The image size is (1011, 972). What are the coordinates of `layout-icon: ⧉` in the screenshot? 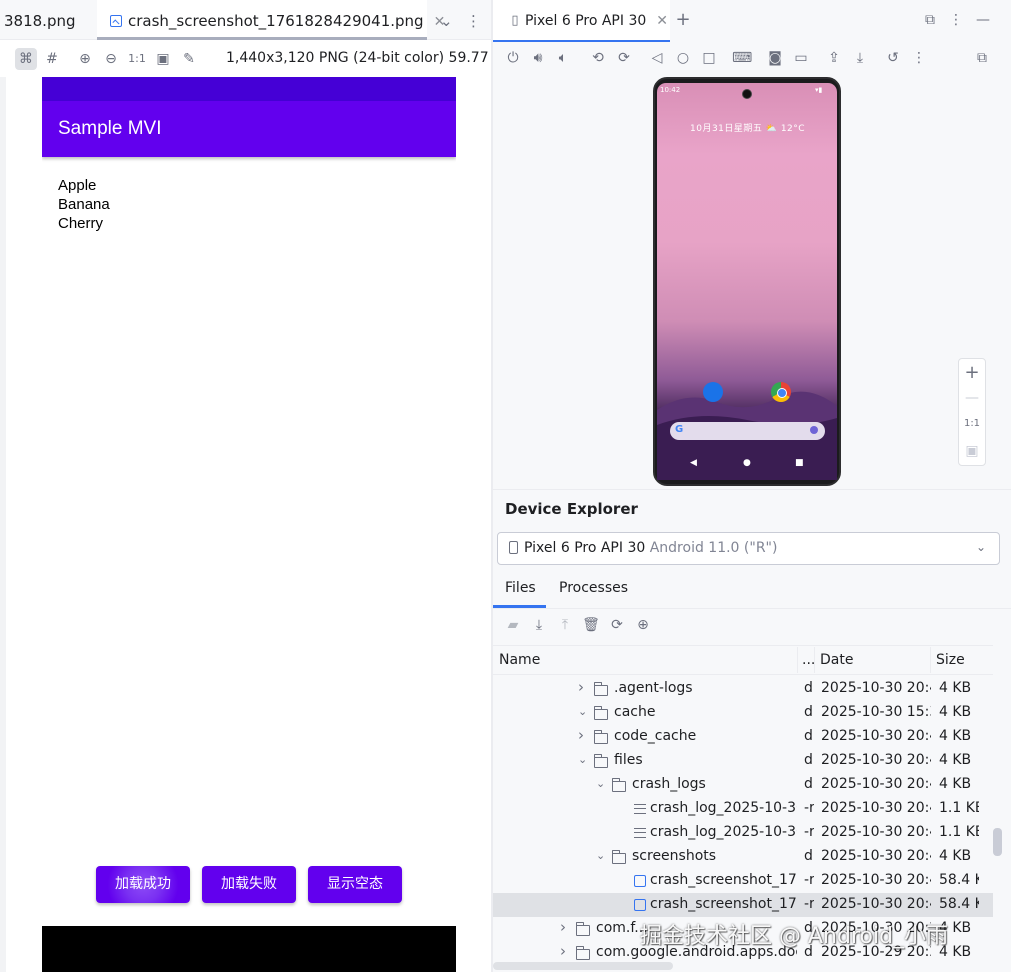 It's located at (982, 58).